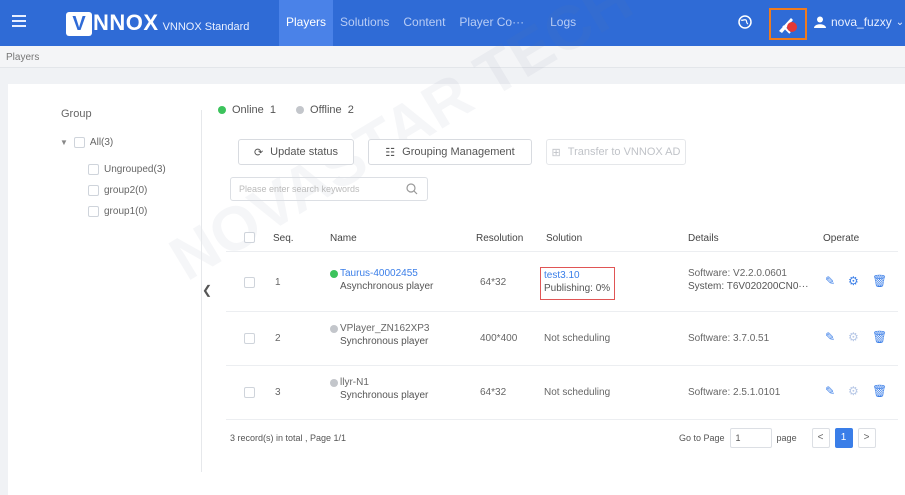 The image size is (905, 495). I want to click on update-status-button: ⟳ Update status, so click(296, 152).